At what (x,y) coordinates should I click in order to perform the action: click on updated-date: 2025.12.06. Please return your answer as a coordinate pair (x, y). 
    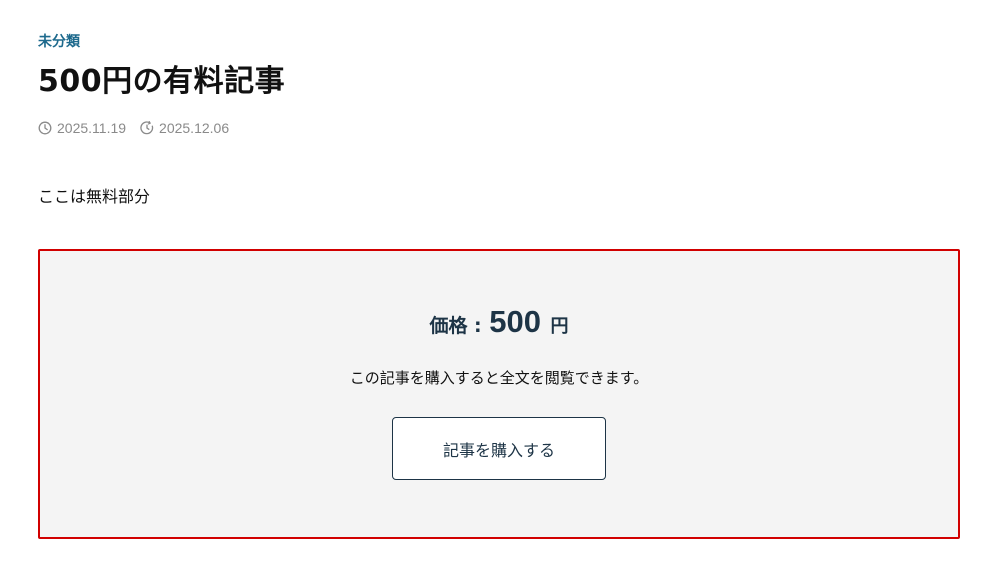
    Looking at the image, I should click on (184, 128).